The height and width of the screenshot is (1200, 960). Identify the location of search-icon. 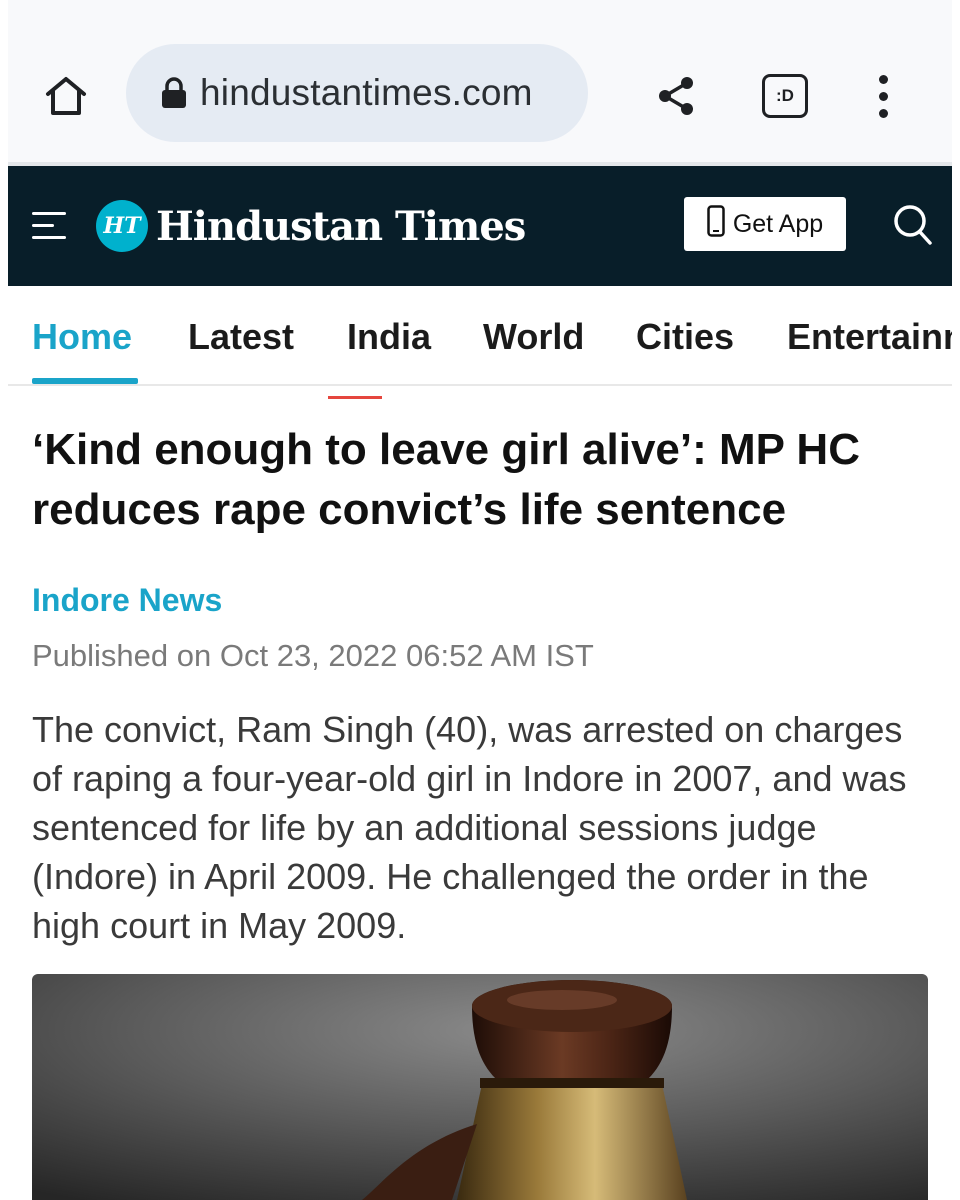
(912, 225).